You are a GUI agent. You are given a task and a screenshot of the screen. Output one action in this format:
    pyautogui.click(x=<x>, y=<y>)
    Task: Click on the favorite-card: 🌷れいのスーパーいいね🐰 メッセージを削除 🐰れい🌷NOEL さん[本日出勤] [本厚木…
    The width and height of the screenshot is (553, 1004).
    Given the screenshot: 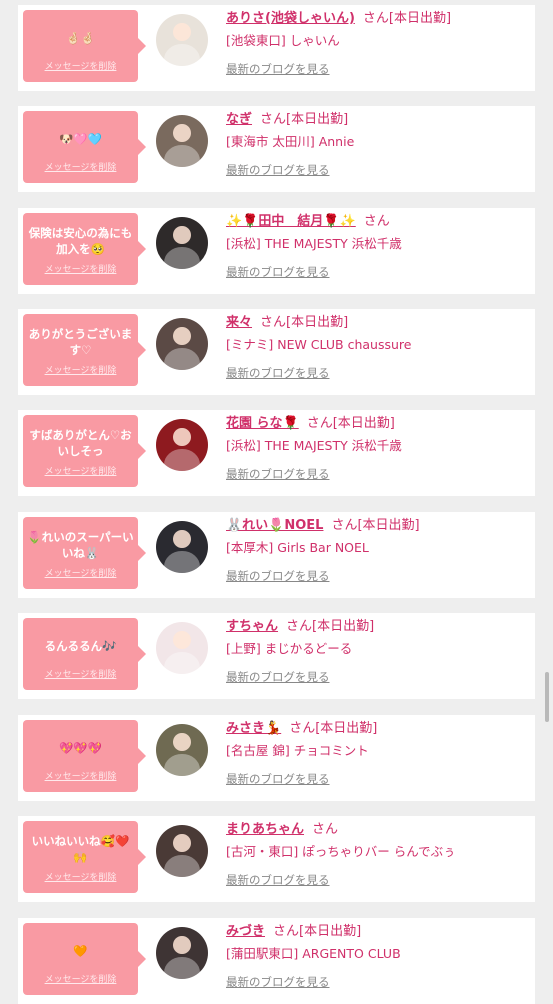 What is the action you would take?
    pyautogui.click(x=276, y=555)
    